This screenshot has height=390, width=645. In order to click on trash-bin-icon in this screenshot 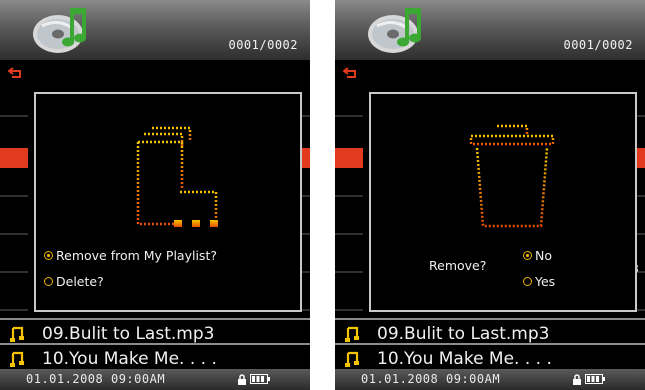, I will do `click(512, 176)`.